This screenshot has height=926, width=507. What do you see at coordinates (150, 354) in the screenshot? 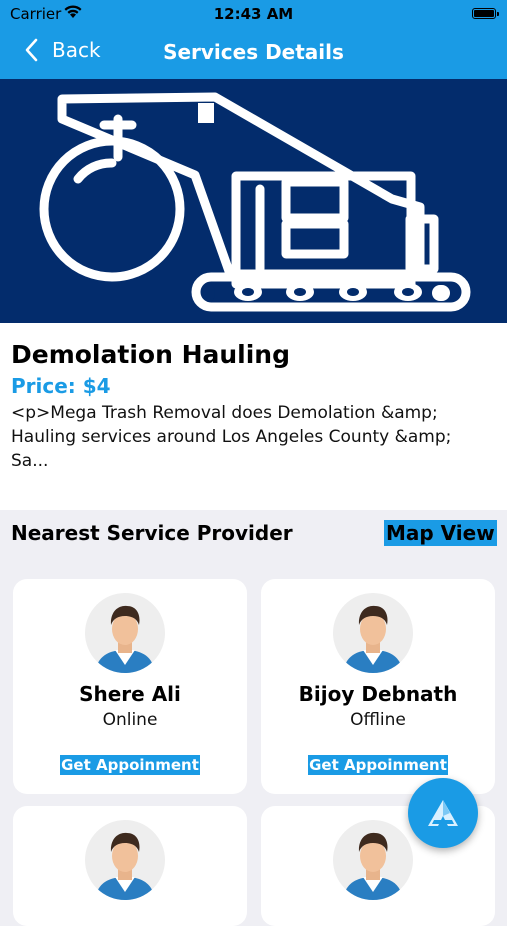
I see `service-title: Demolation Hauling` at bounding box center [150, 354].